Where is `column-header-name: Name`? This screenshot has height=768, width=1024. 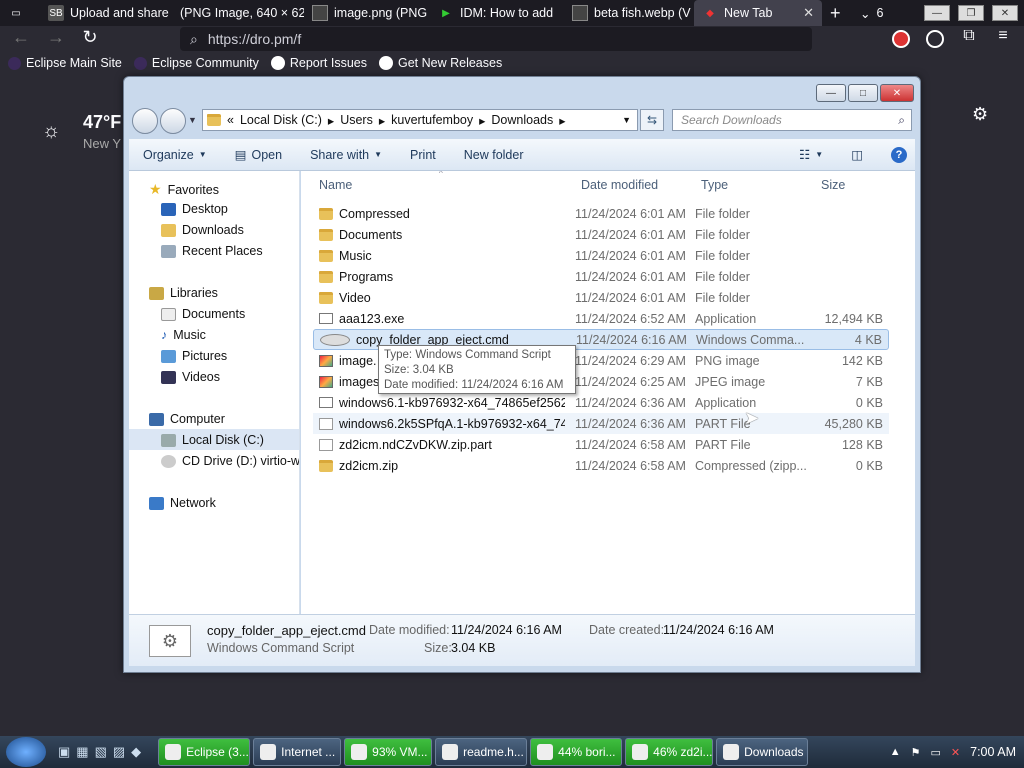 column-header-name: Name is located at coordinates (335, 185).